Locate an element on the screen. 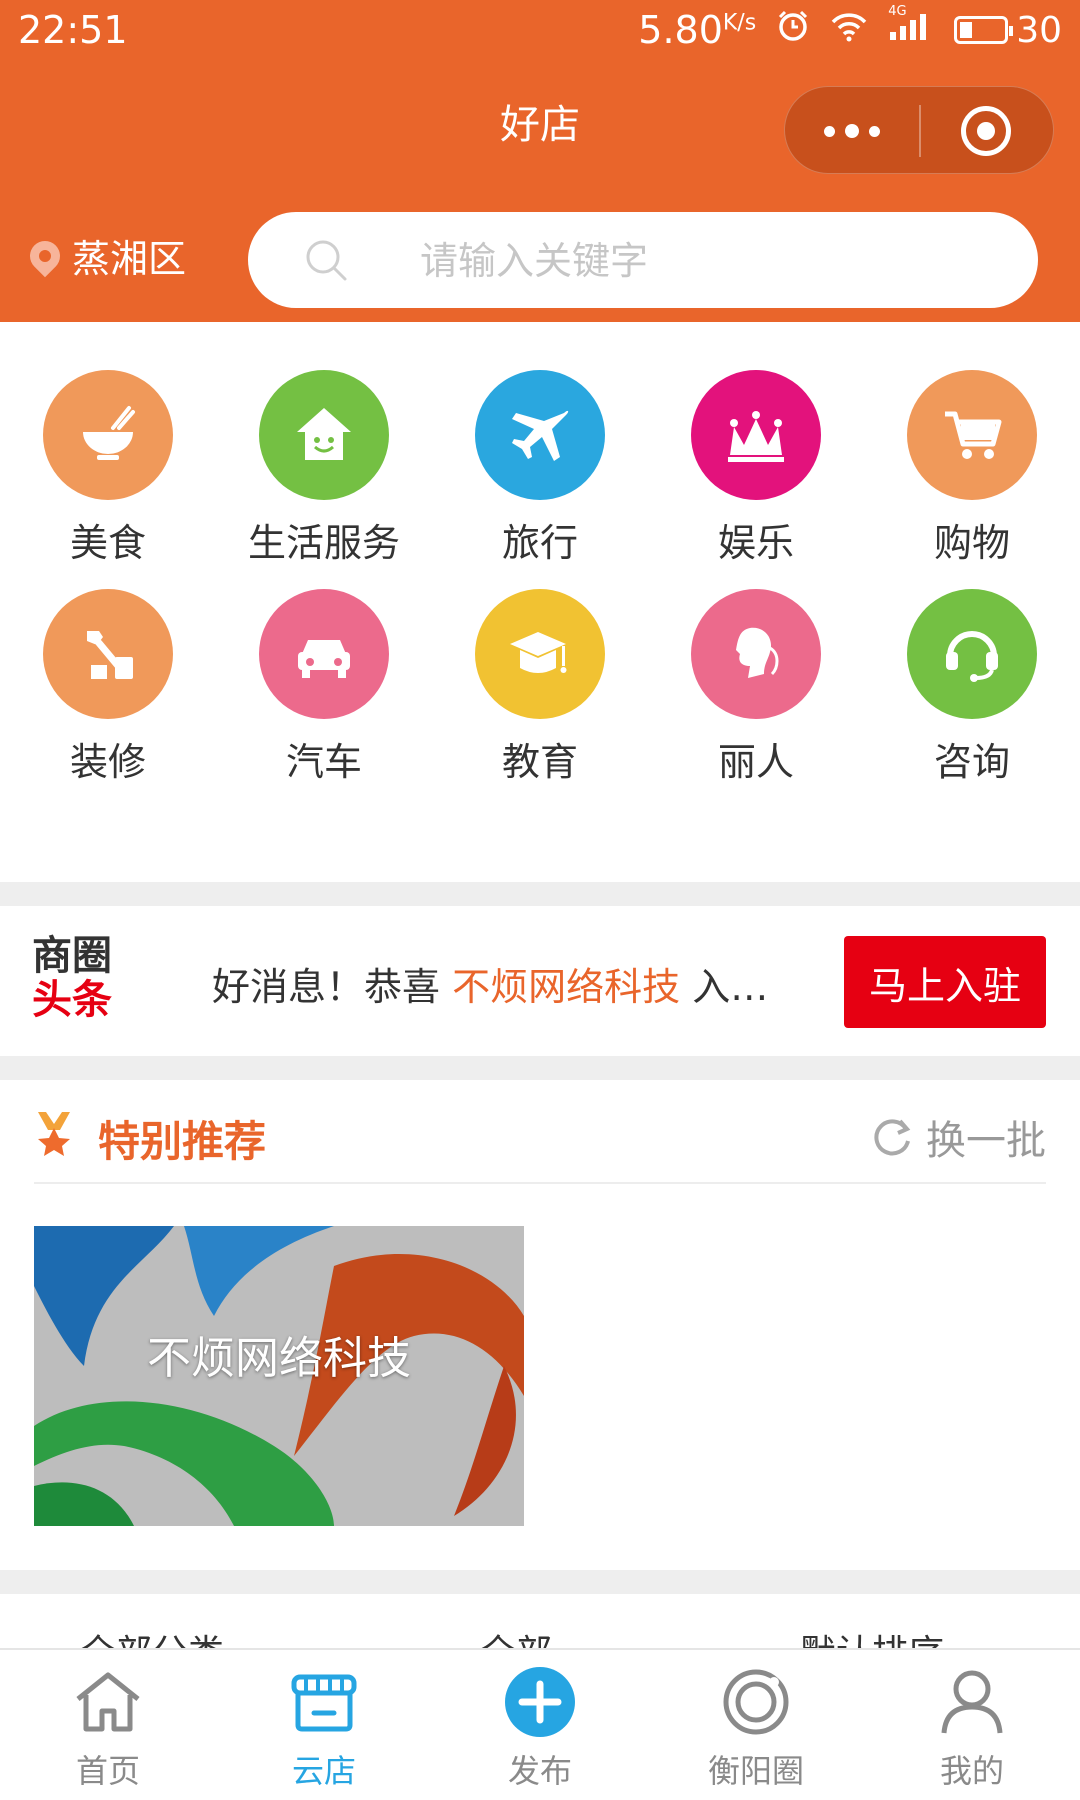 The width and height of the screenshot is (1080, 1800). category-shopping: 购物 is located at coordinates (972, 468).